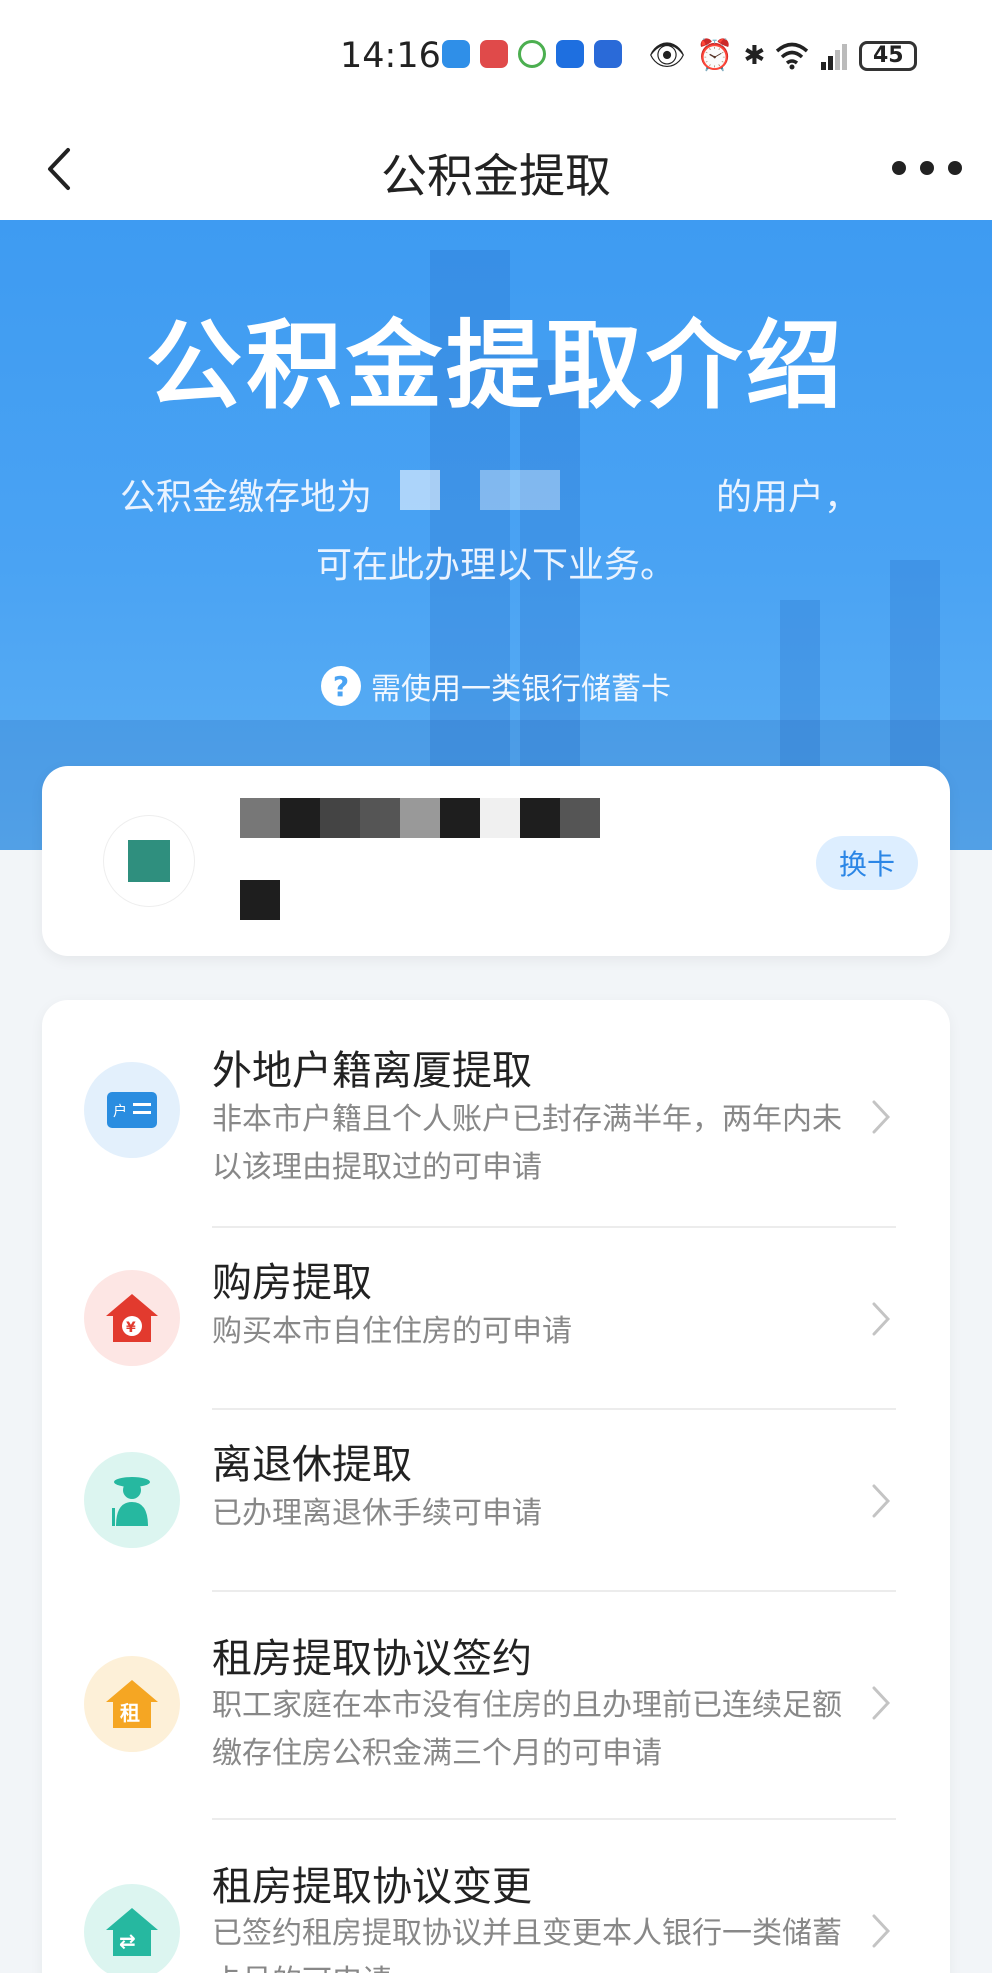 The height and width of the screenshot is (1973, 992). Describe the element at coordinates (377, 1513) in the screenshot. I see `service-description: 已办理离退休手续可申请` at that location.